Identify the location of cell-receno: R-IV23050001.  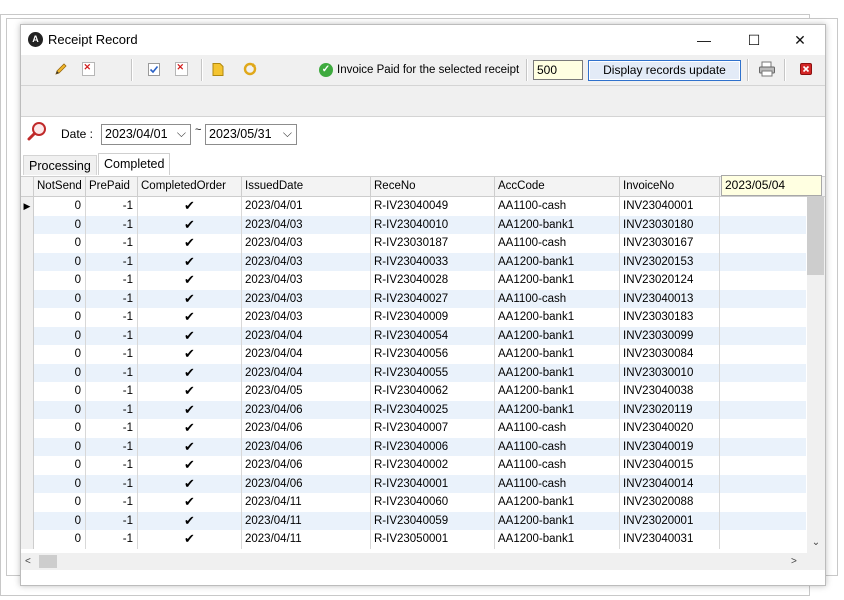
(433, 539).